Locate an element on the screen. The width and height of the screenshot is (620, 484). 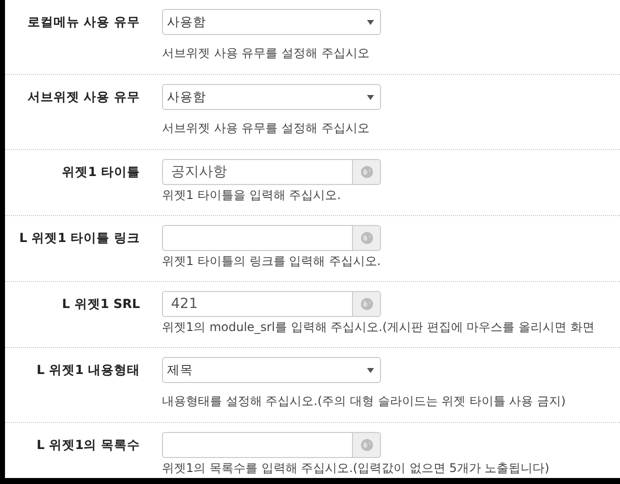
help-text: 위젯1의 목록수를 입력해 주십시오.(입력값이 없으면 5개가 노출됩니다) is located at coordinates (356, 468).